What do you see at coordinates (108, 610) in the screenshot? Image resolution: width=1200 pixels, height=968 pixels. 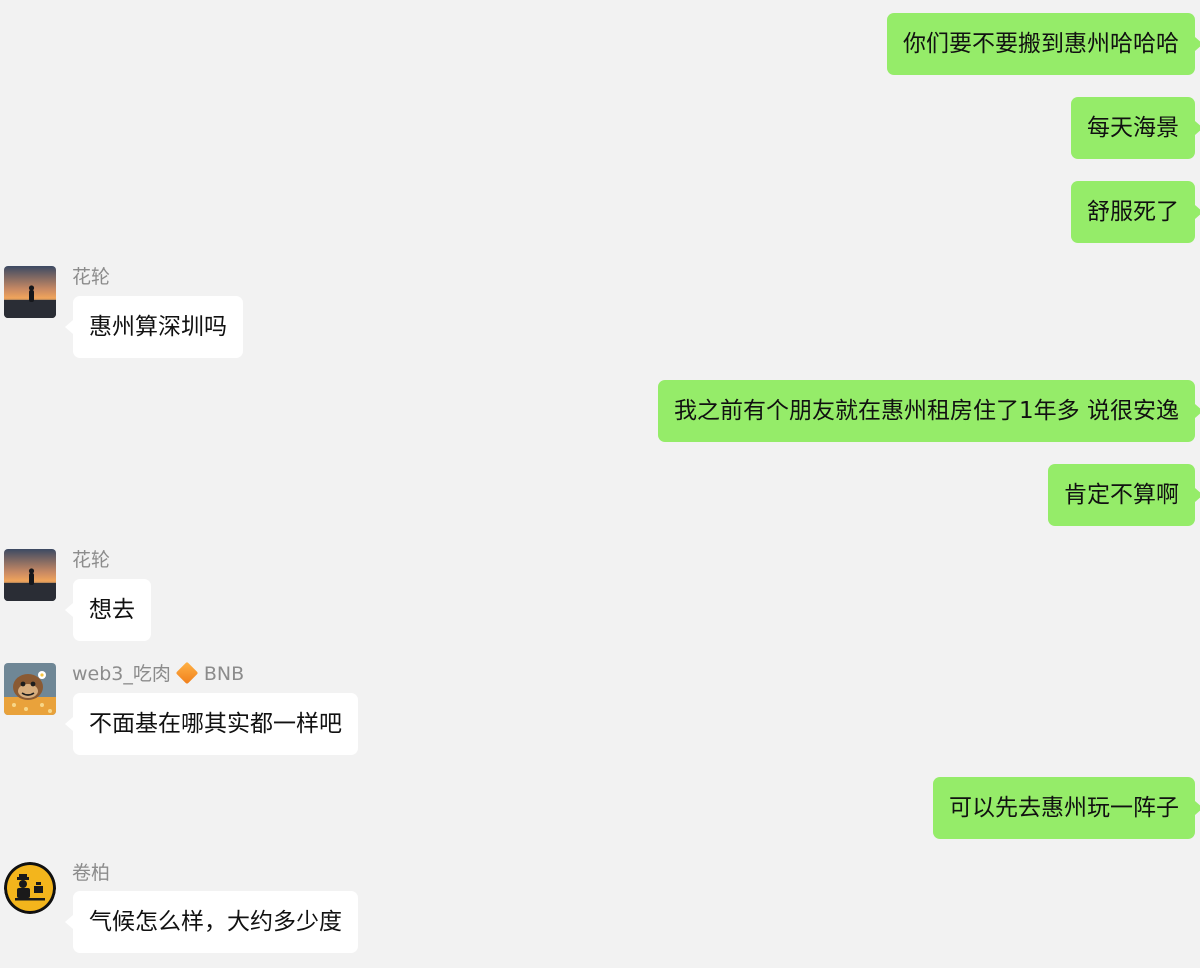 I see `incoming-message-bubble: 想去` at bounding box center [108, 610].